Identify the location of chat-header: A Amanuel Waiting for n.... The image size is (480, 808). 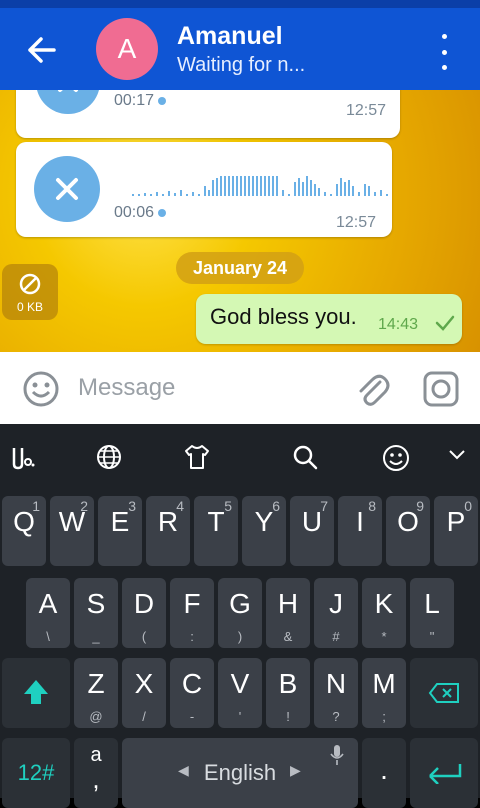
(240, 49).